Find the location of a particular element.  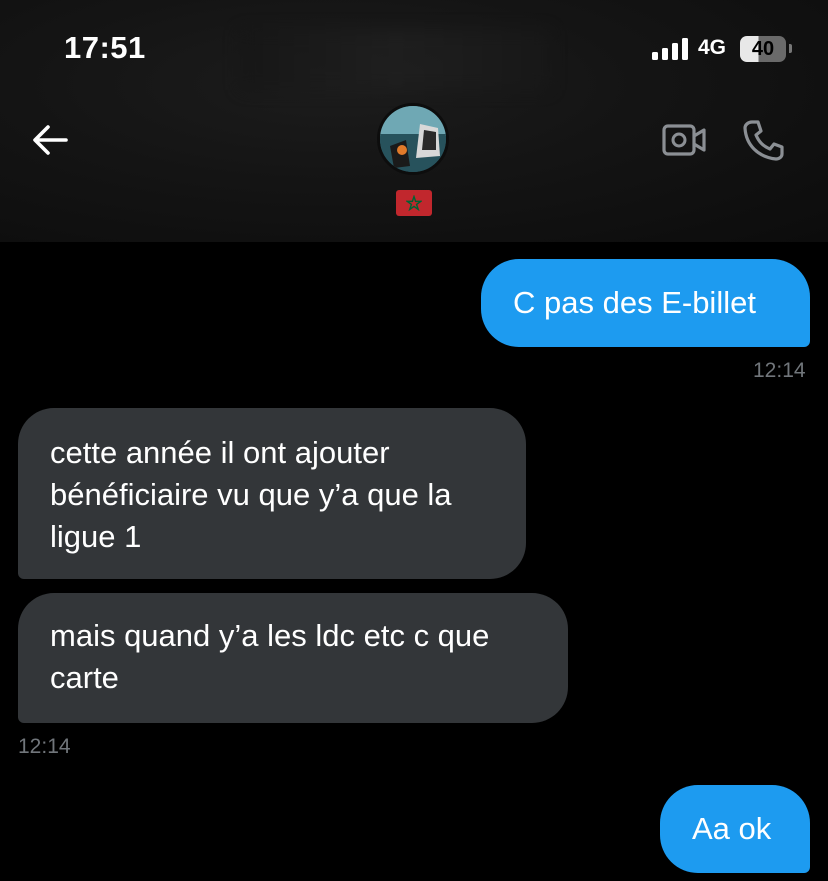

network-type: 4G is located at coordinates (712, 47).